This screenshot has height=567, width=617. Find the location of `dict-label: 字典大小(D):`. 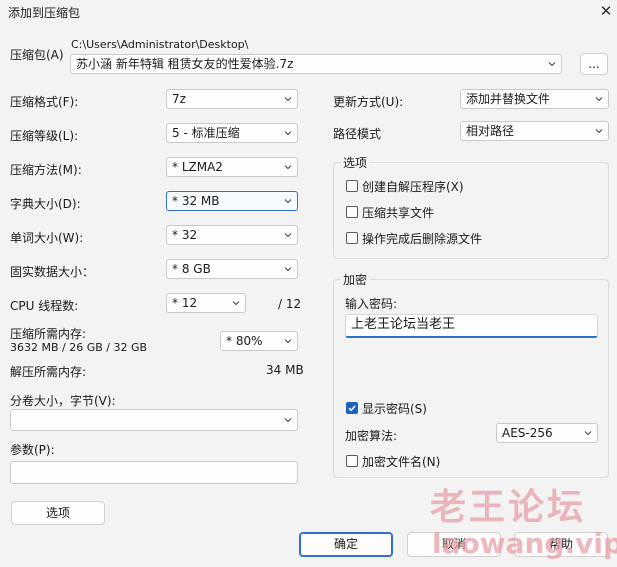

dict-label: 字典大小(D): is located at coordinates (45, 204).